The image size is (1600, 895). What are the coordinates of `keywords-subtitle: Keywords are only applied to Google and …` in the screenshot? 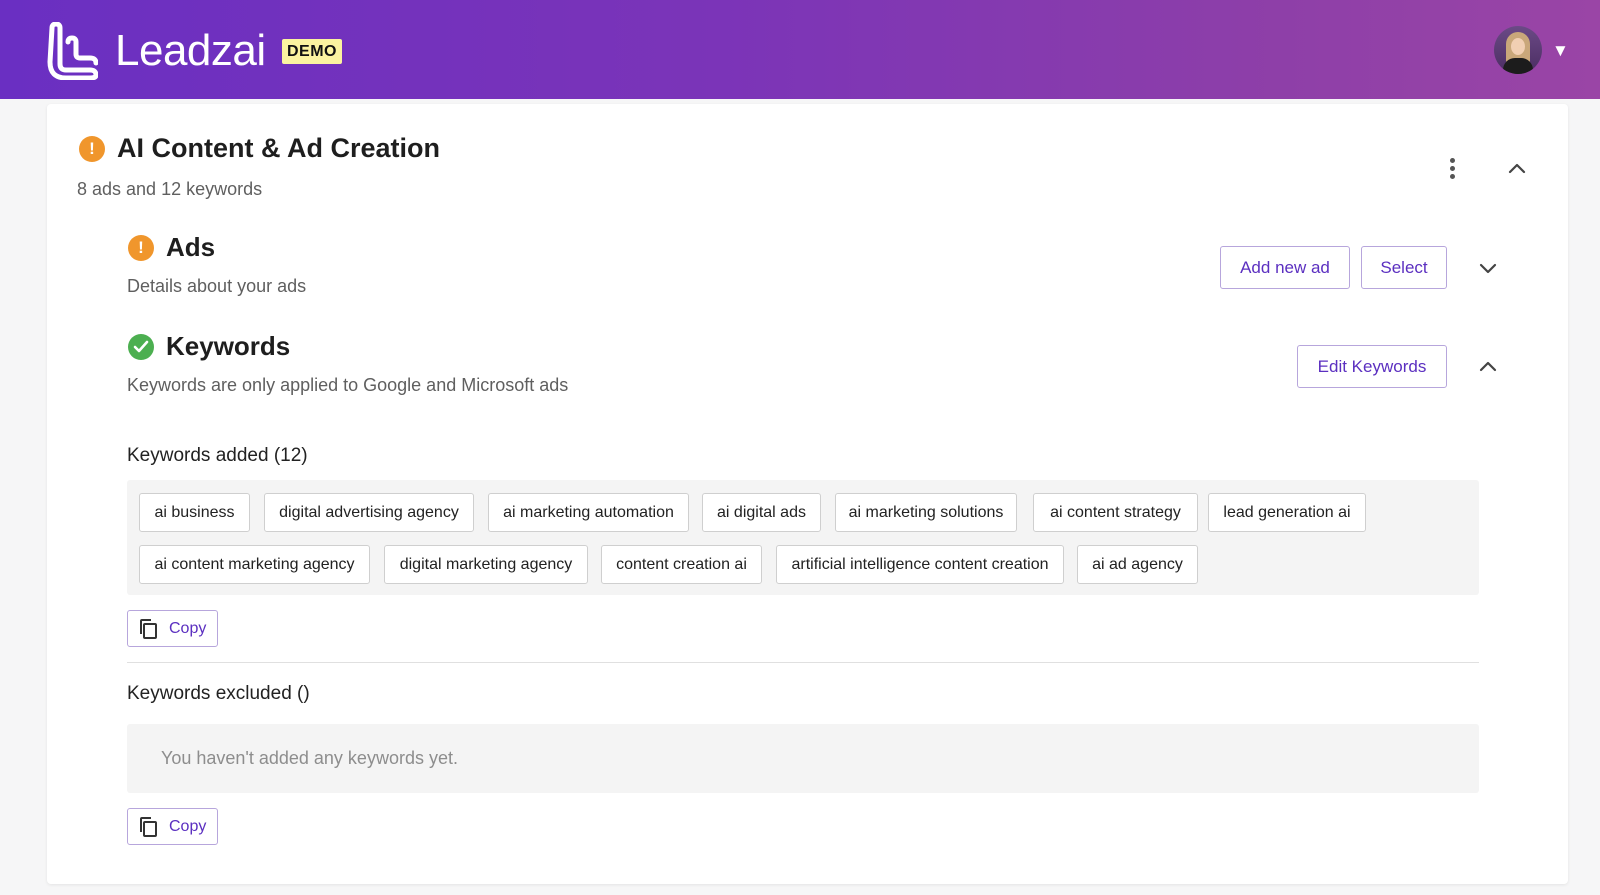 It's located at (348, 385).